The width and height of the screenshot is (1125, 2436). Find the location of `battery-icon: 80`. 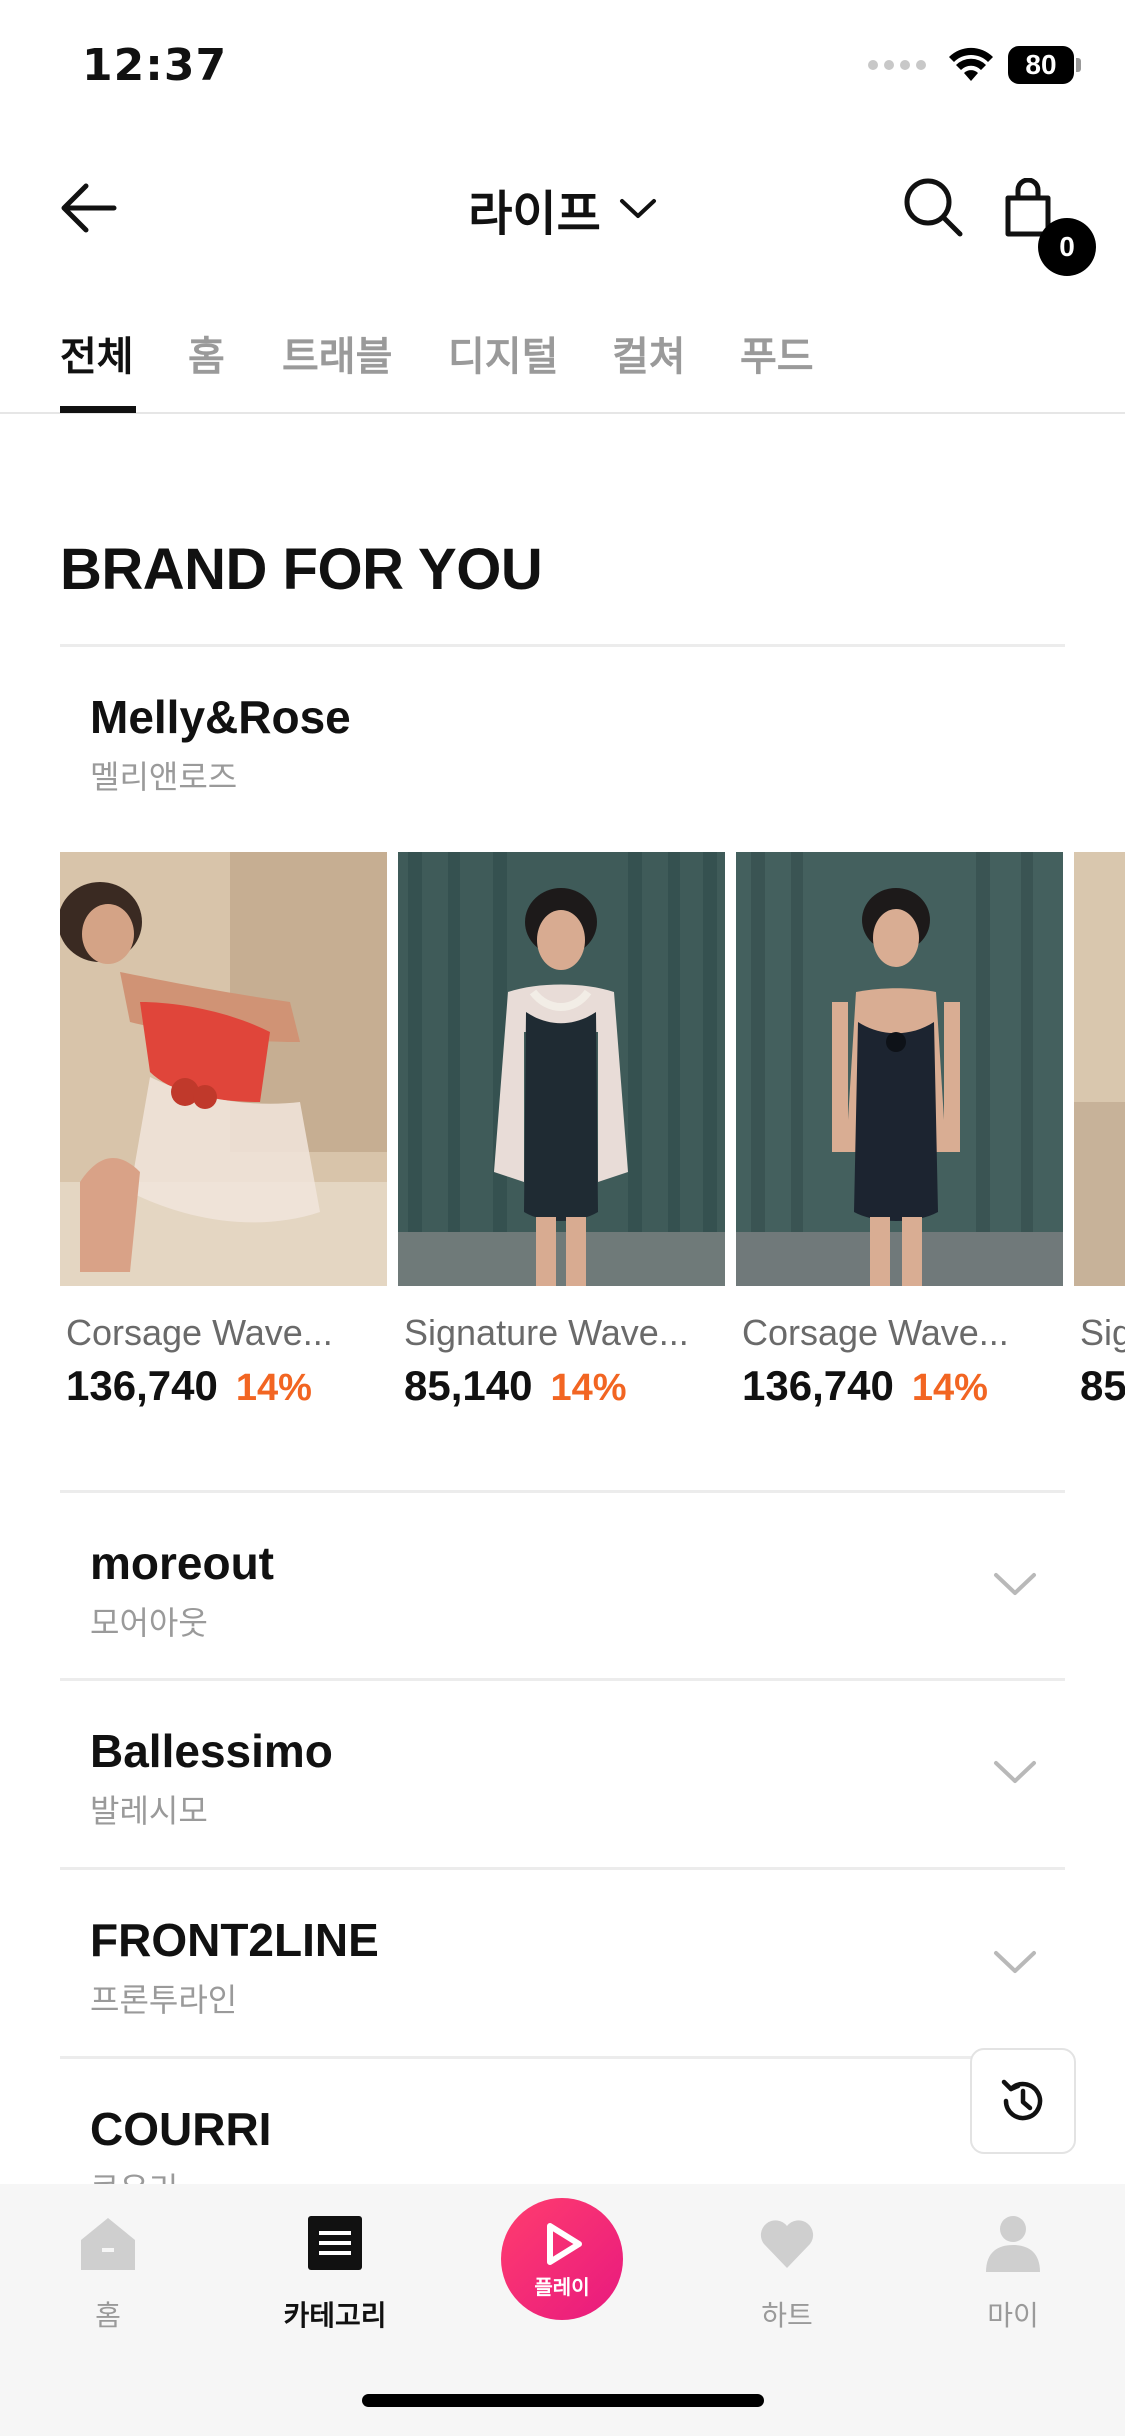

battery-icon: 80 is located at coordinates (1044, 65).